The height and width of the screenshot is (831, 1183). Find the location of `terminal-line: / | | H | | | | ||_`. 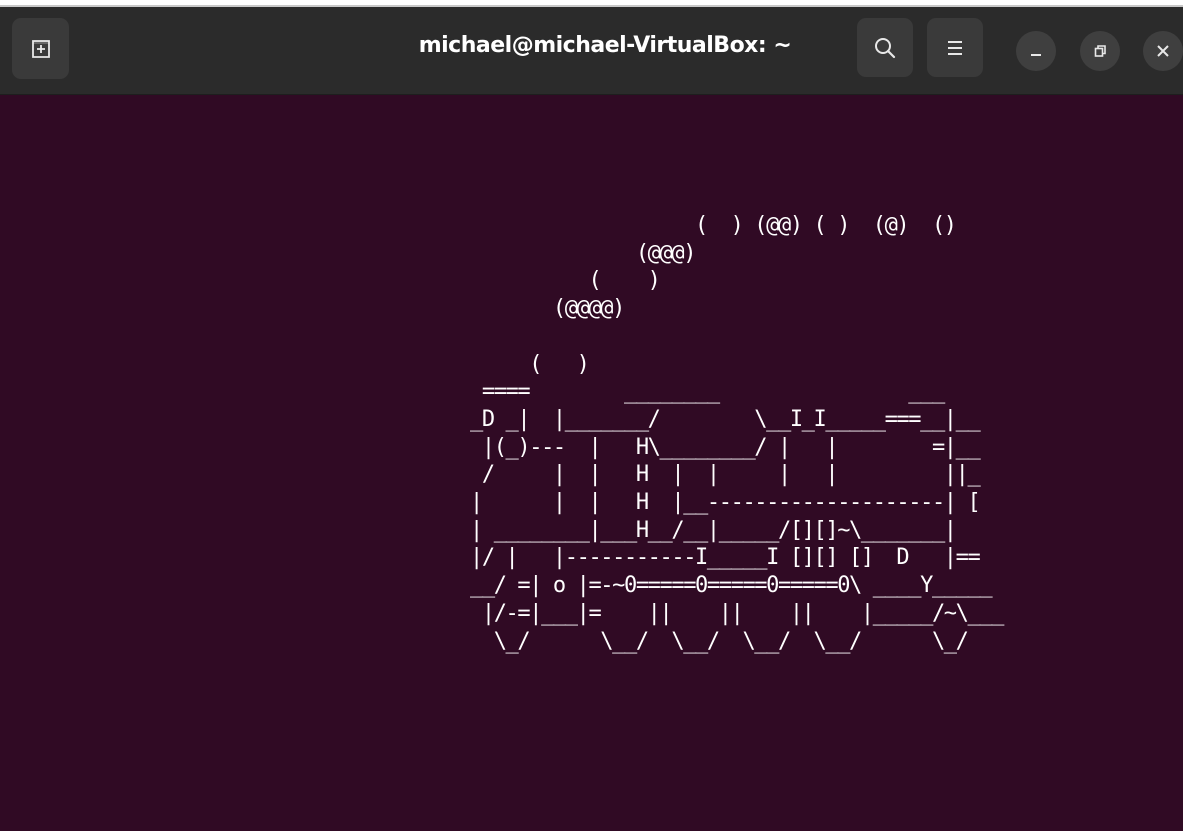

terminal-line: / | | H | | | | ||_ is located at coordinates (725, 475).